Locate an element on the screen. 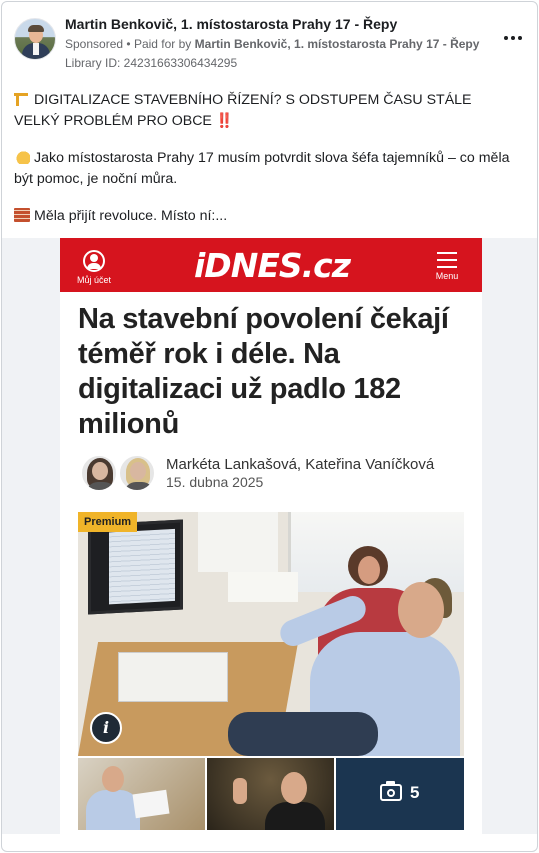 This screenshot has height=853, width=539. gallery-count-tile: 5 is located at coordinates (400, 794).